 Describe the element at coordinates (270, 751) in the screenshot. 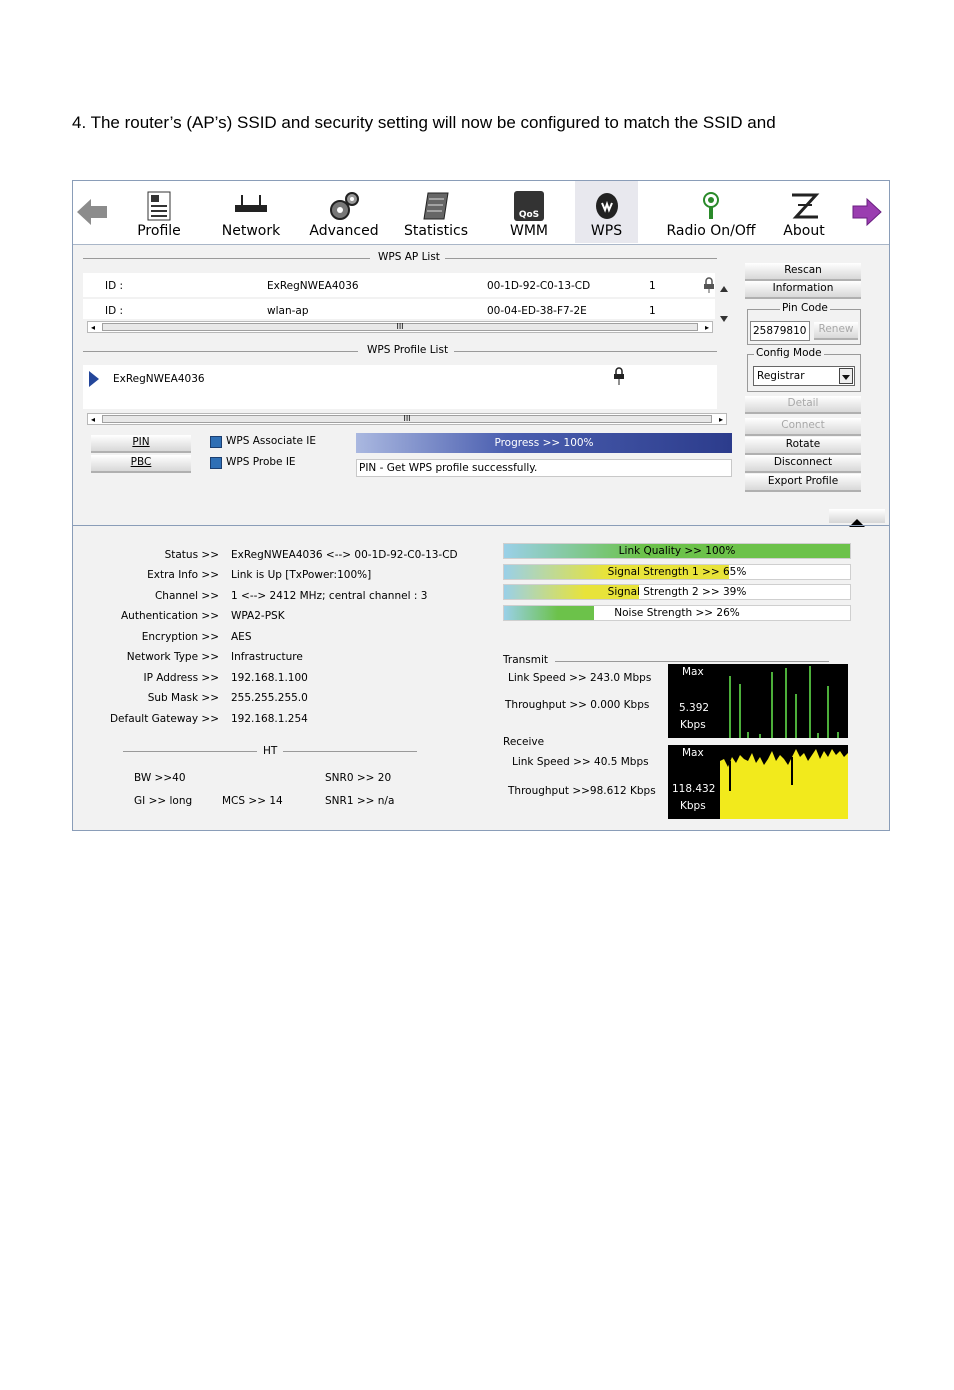

I see `ht-title: HT` at that location.